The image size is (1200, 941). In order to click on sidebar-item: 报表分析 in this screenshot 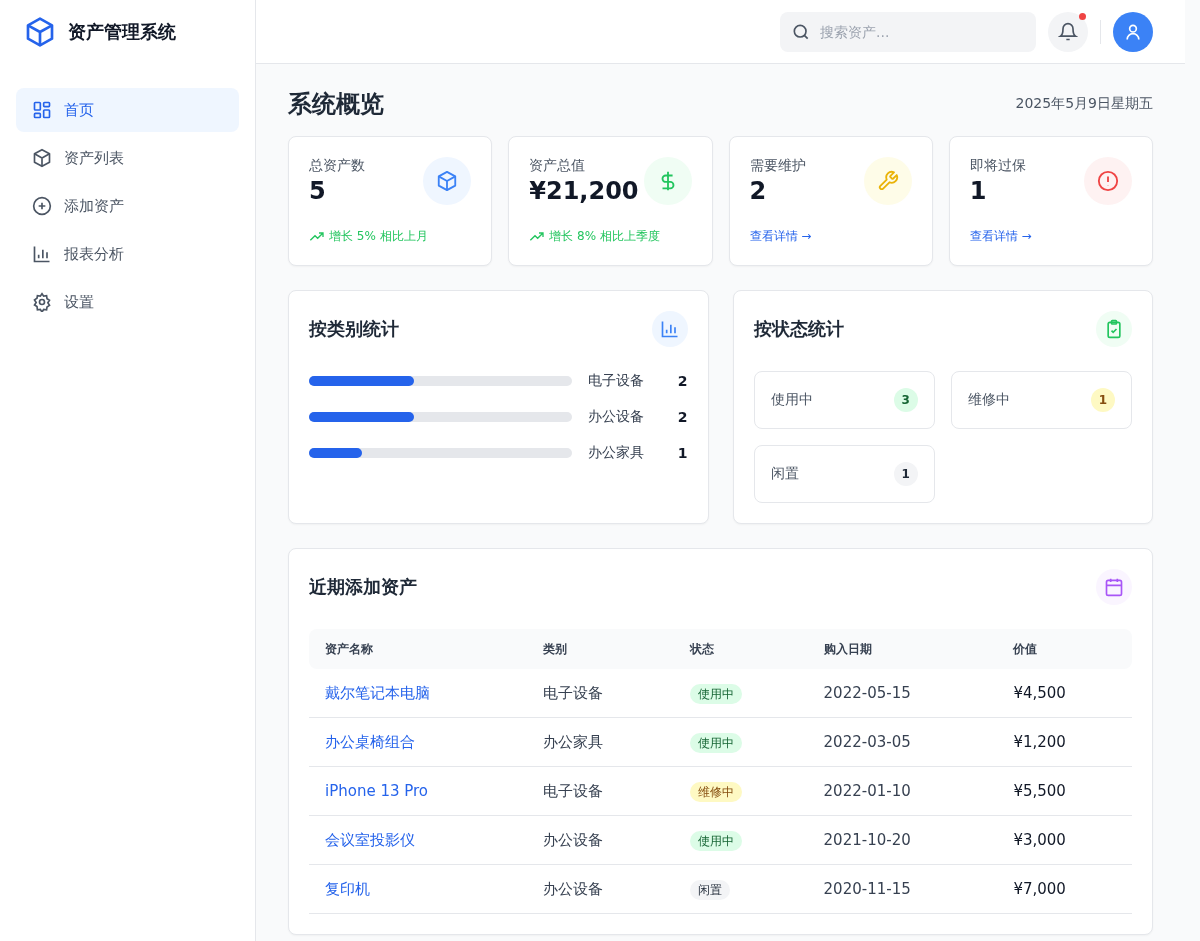, I will do `click(127, 254)`.